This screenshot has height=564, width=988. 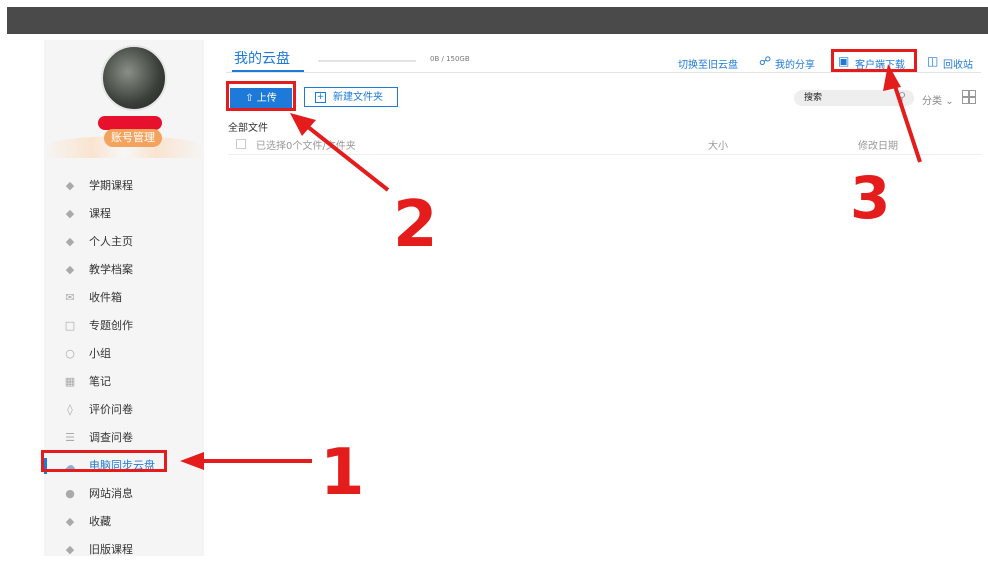 What do you see at coordinates (415, 225) in the screenshot?
I see `annotation-number-2: 2` at bounding box center [415, 225].